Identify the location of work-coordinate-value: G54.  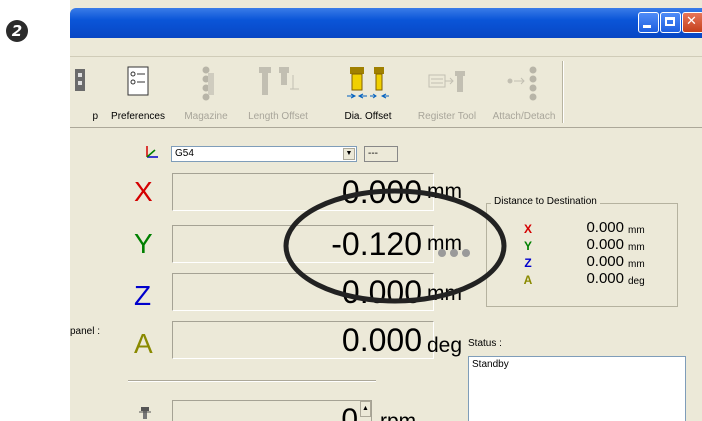
(184, 153).